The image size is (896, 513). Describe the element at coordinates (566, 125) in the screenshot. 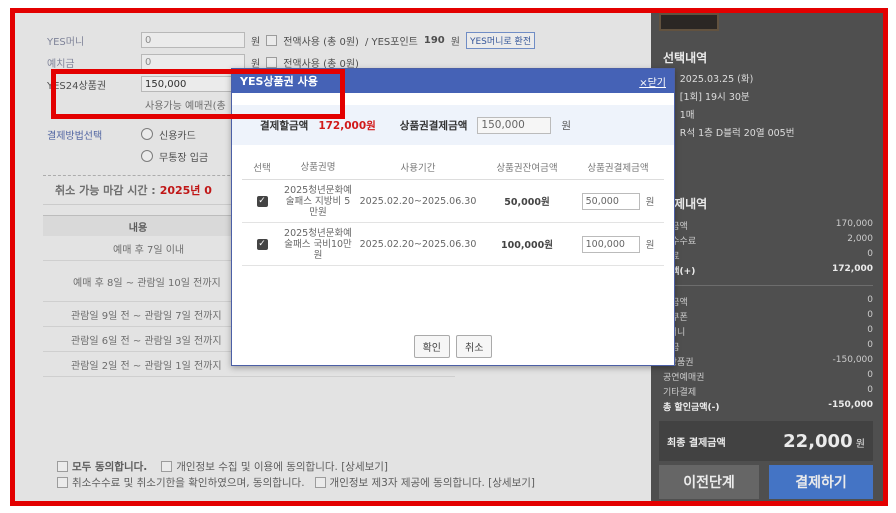

I see `gift-pay-unit: 원` at that location.